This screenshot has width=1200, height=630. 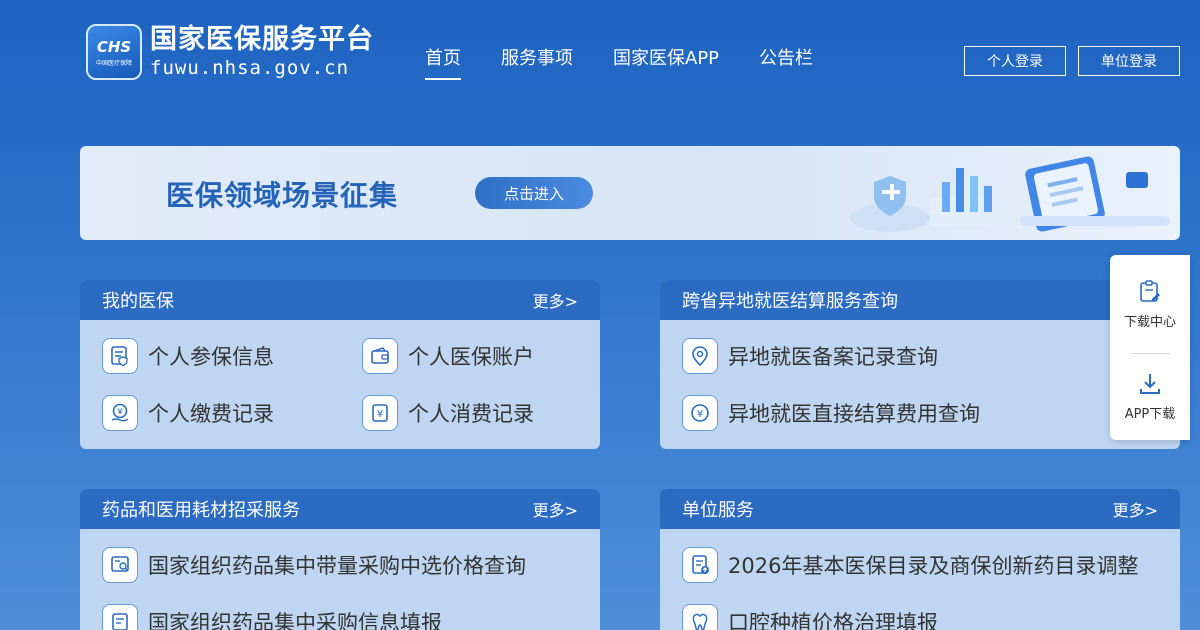 I want to click on service-label: 国家组织药品集中带量采购中选价格查询, so click(x=337, y=566).